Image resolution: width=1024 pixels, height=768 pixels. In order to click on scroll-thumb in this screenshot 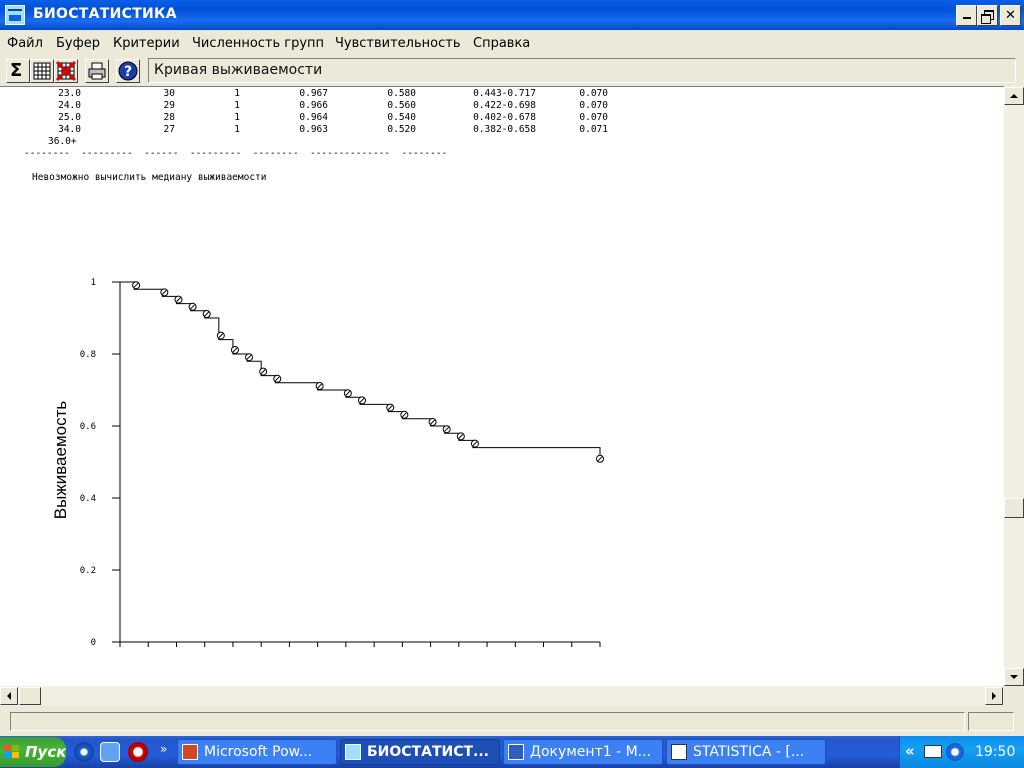, I will do `click(1014, 508)`.